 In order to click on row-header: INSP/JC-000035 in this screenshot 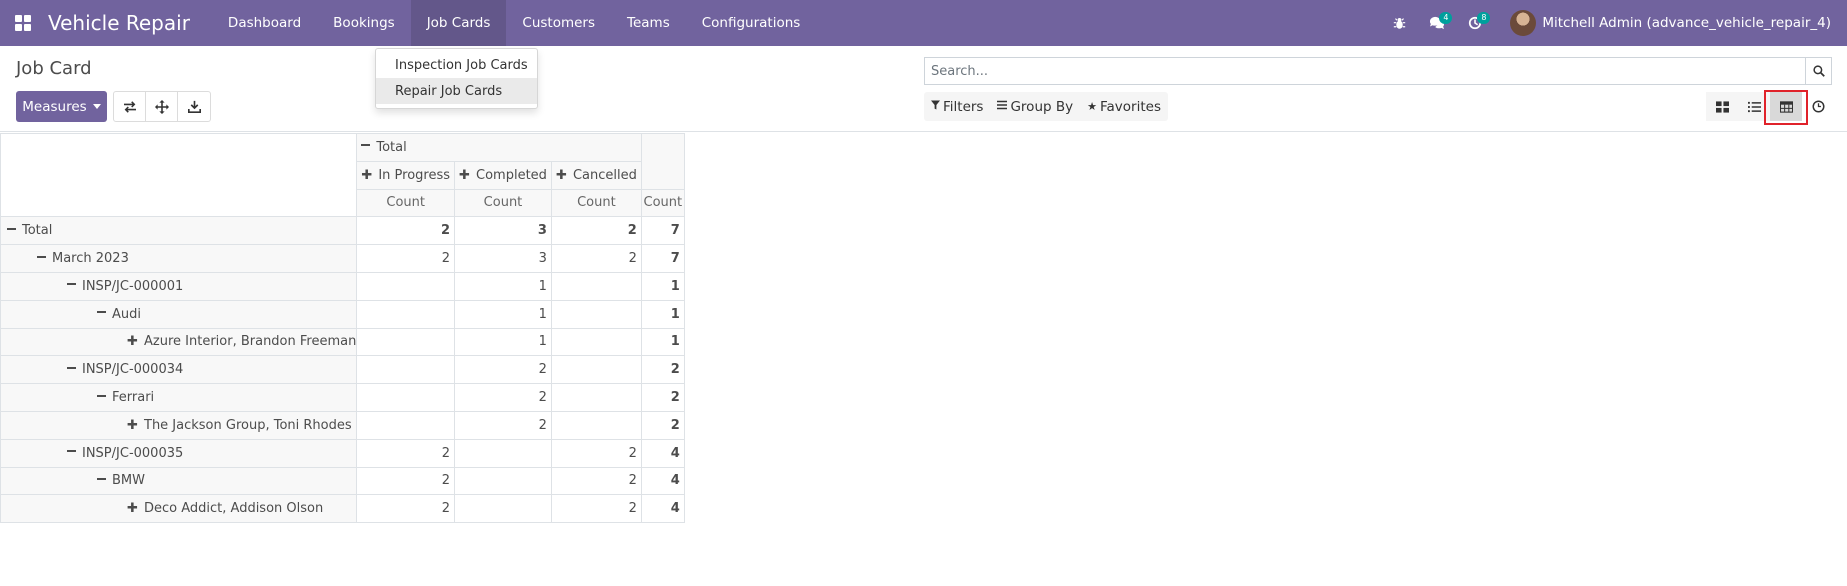, I will do `click(179, 453)`.